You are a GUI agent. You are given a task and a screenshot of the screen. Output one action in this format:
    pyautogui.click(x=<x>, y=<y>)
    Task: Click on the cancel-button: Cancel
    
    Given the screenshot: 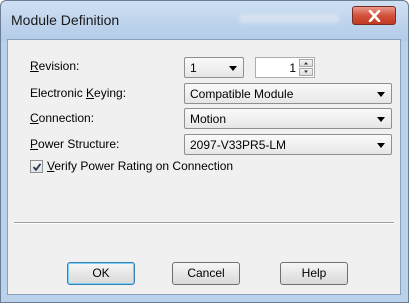 What is the action you would take?
    pyautogui.click(x=206, y=273)
    